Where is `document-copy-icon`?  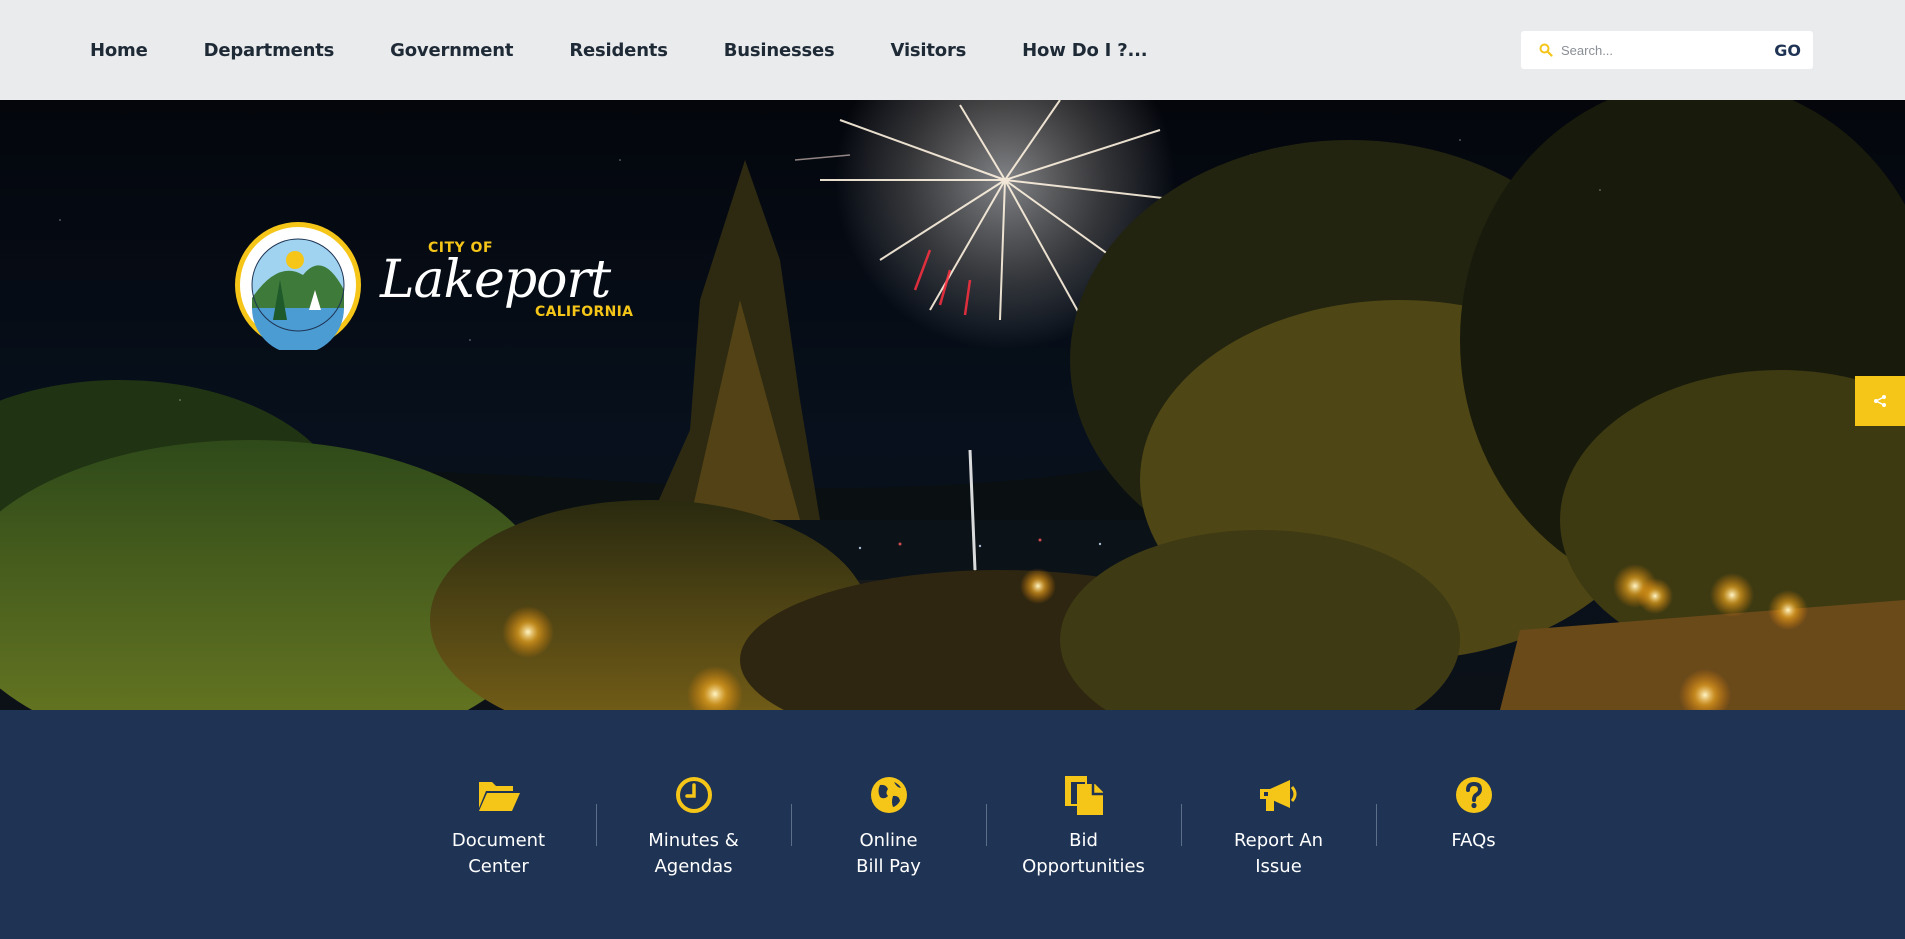 document-copy-icon is located at coordinates (1083, 795).